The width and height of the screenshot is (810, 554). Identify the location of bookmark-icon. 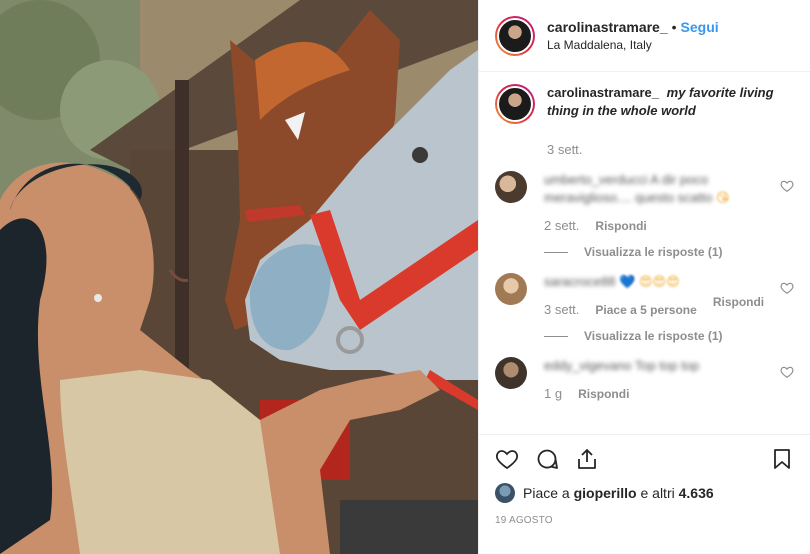
(782, 459).